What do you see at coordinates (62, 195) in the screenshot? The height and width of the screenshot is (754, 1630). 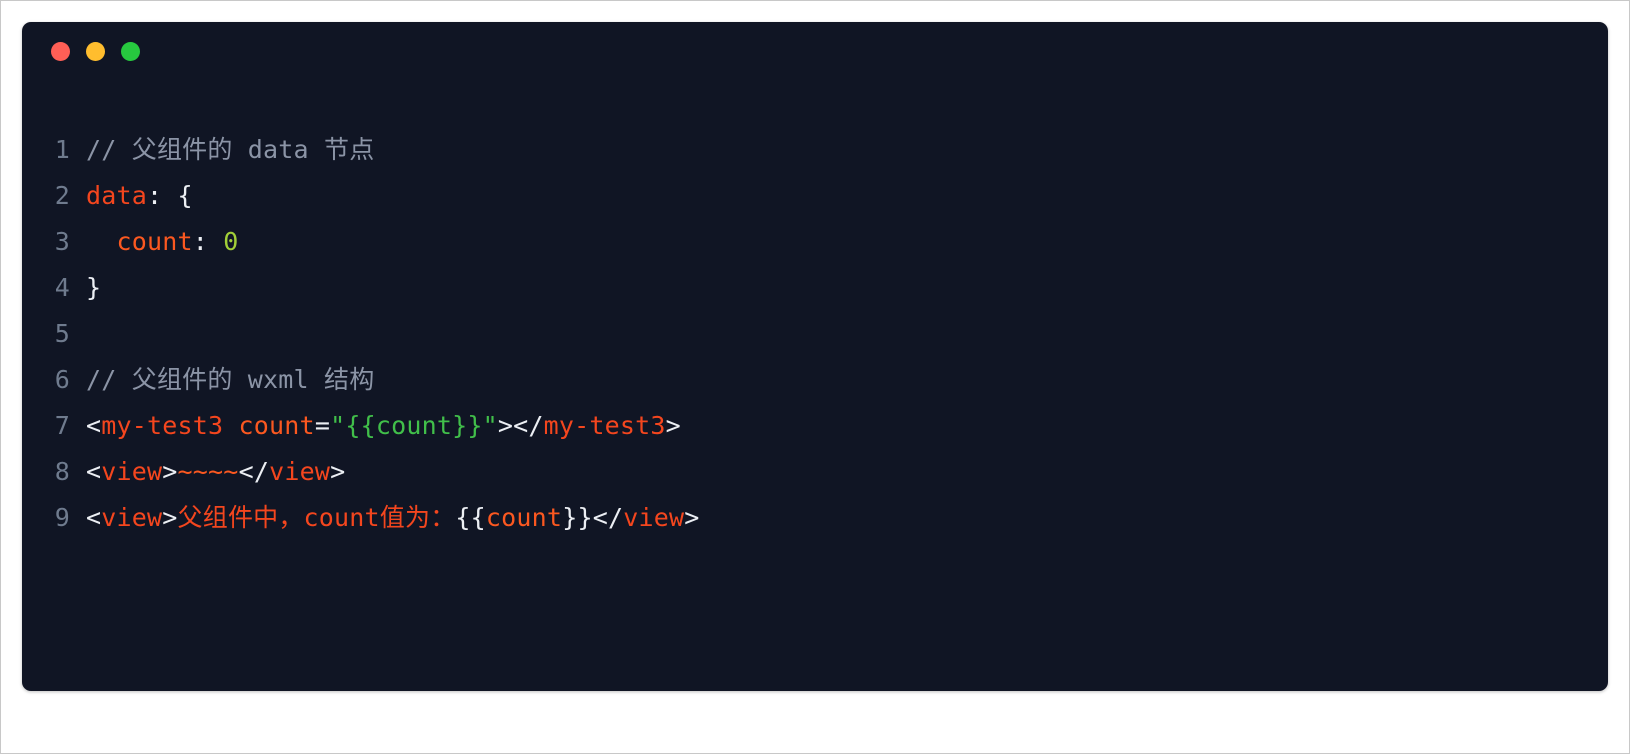 I see `line-number: 2` at bounding box center [62, 195].